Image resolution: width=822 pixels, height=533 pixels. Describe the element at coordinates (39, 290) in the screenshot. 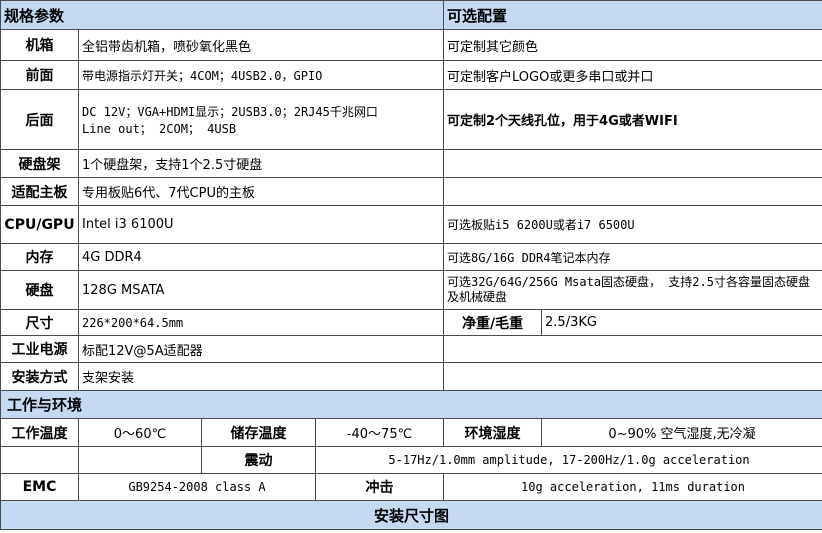

I see `row-label: 硬盘` at that location.